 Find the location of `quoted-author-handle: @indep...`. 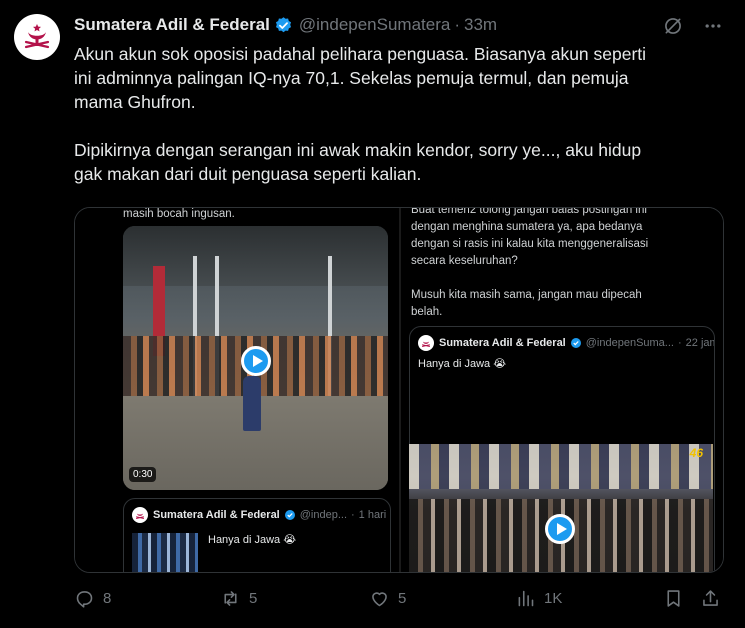

quoted-author-handle: @indep... is located at coordinates (323, 515).